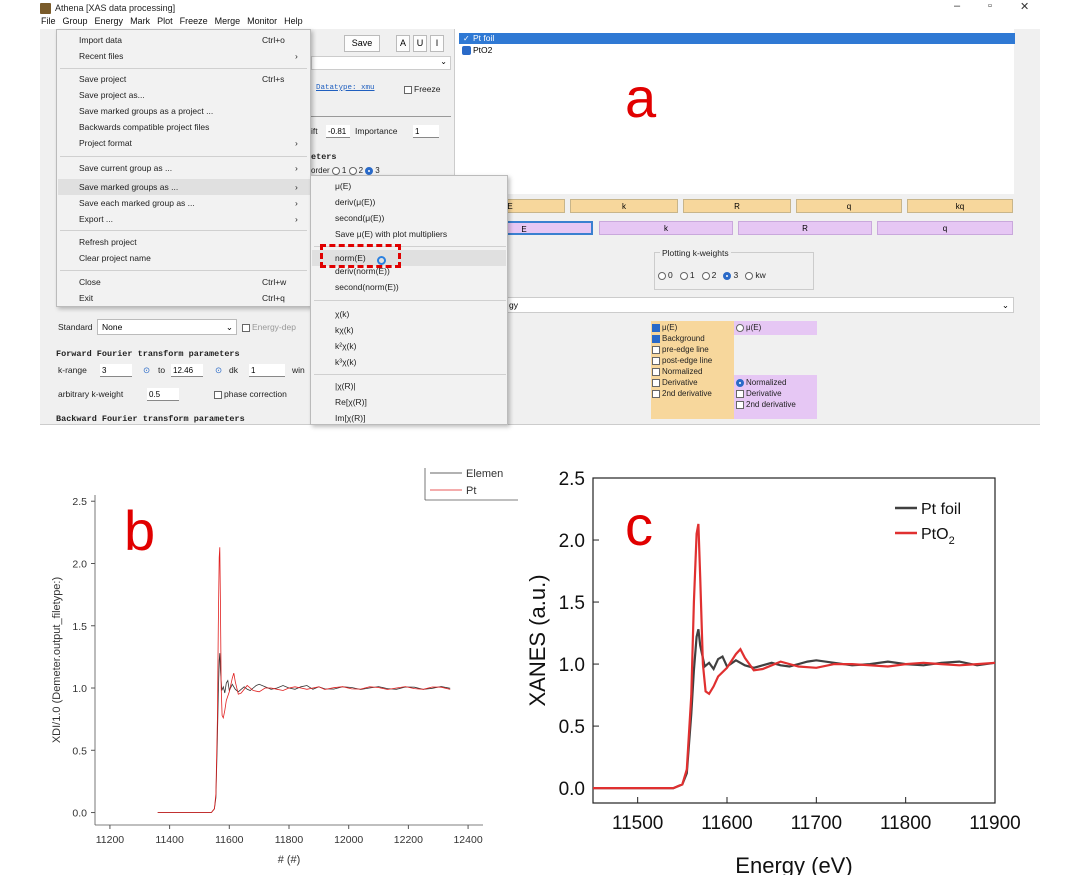 The width and height of the screenshot is (1080, 880). I want to click on submenu-item-second-norm: second(norm(E)), so click(367, 287).